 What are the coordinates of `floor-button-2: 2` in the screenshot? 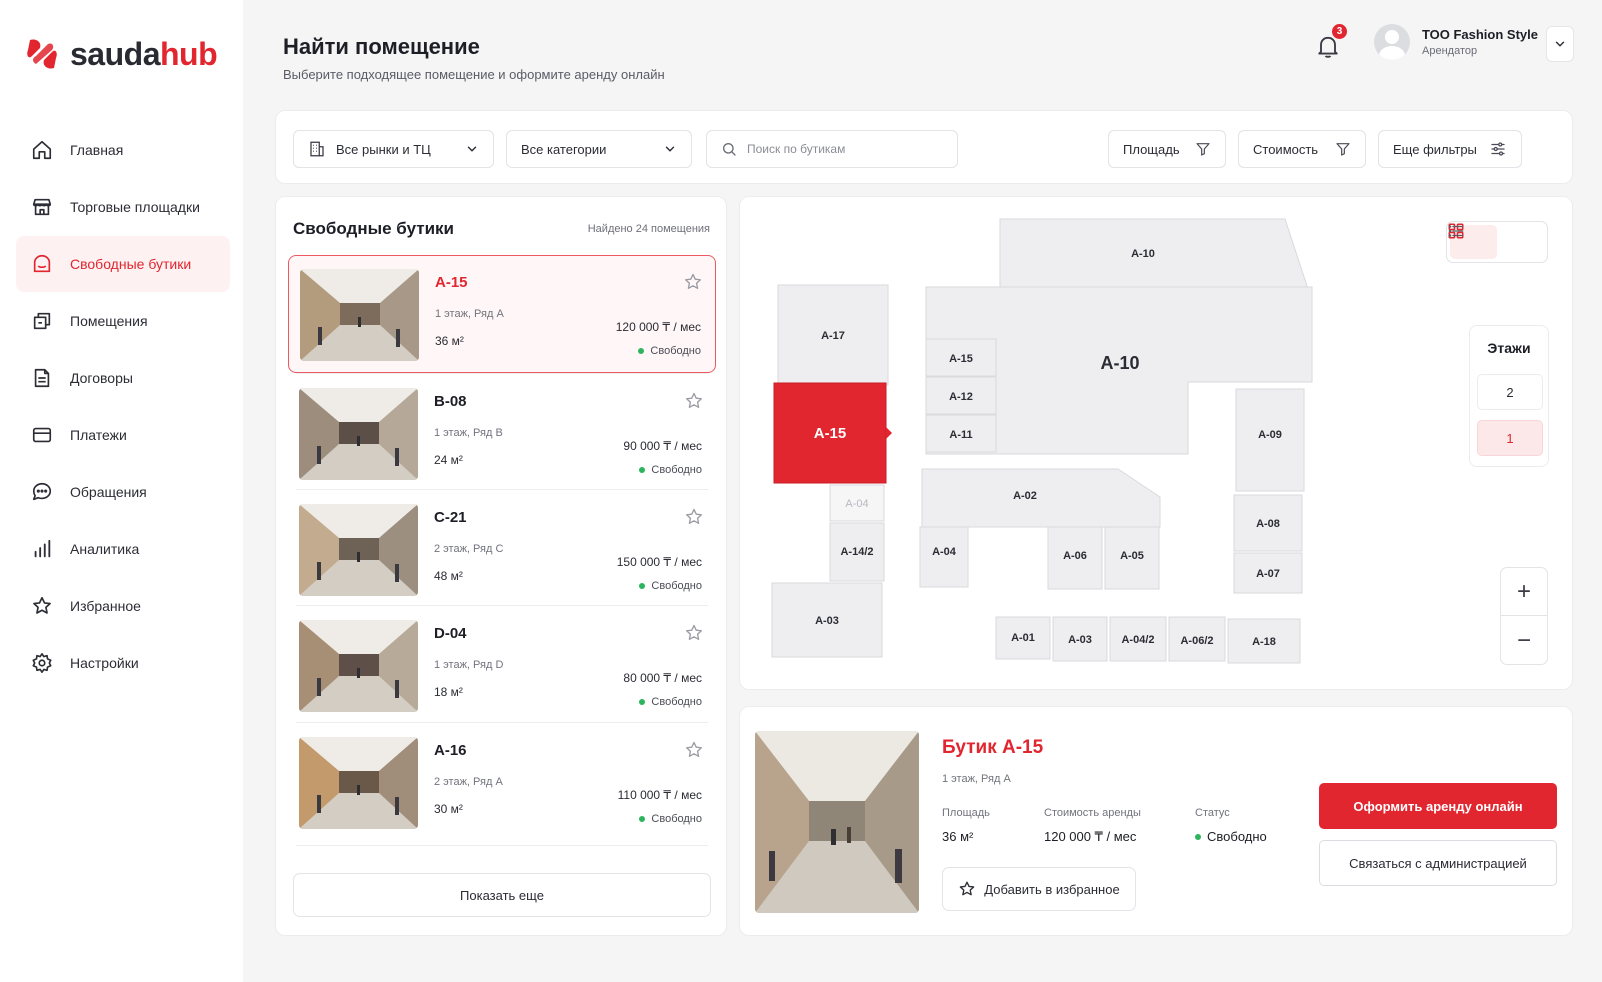 It's located at (1510, 392).